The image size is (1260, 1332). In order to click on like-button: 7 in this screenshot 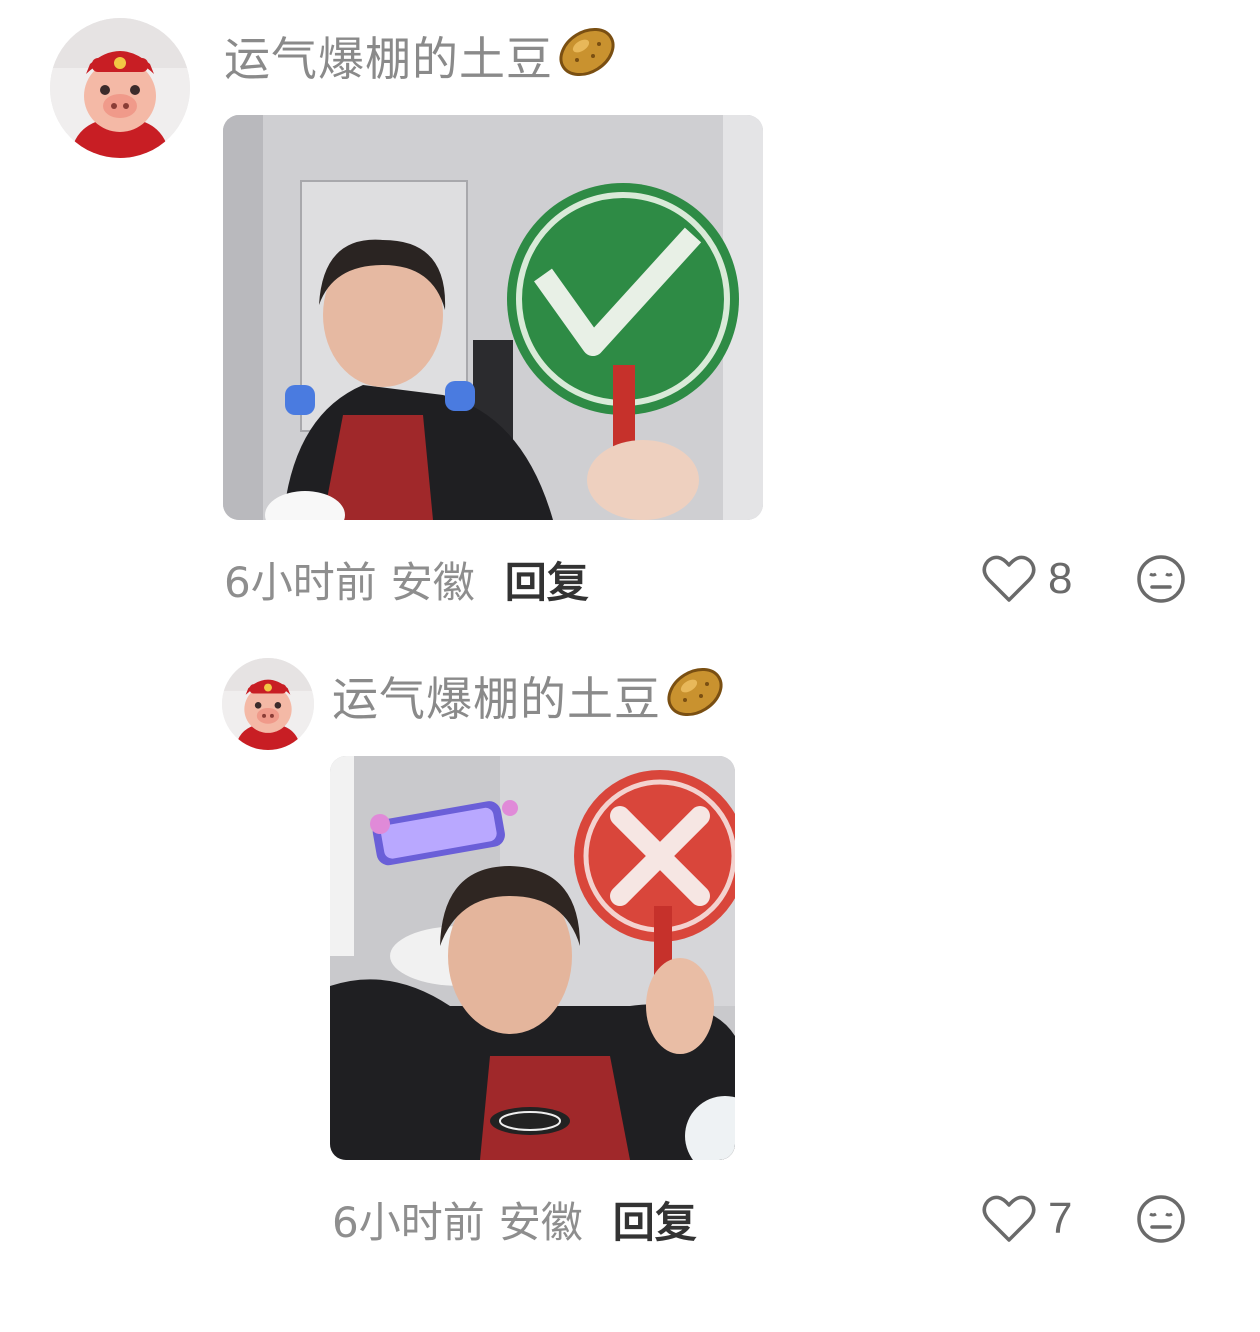, I will do `click(1027, 1219)`.